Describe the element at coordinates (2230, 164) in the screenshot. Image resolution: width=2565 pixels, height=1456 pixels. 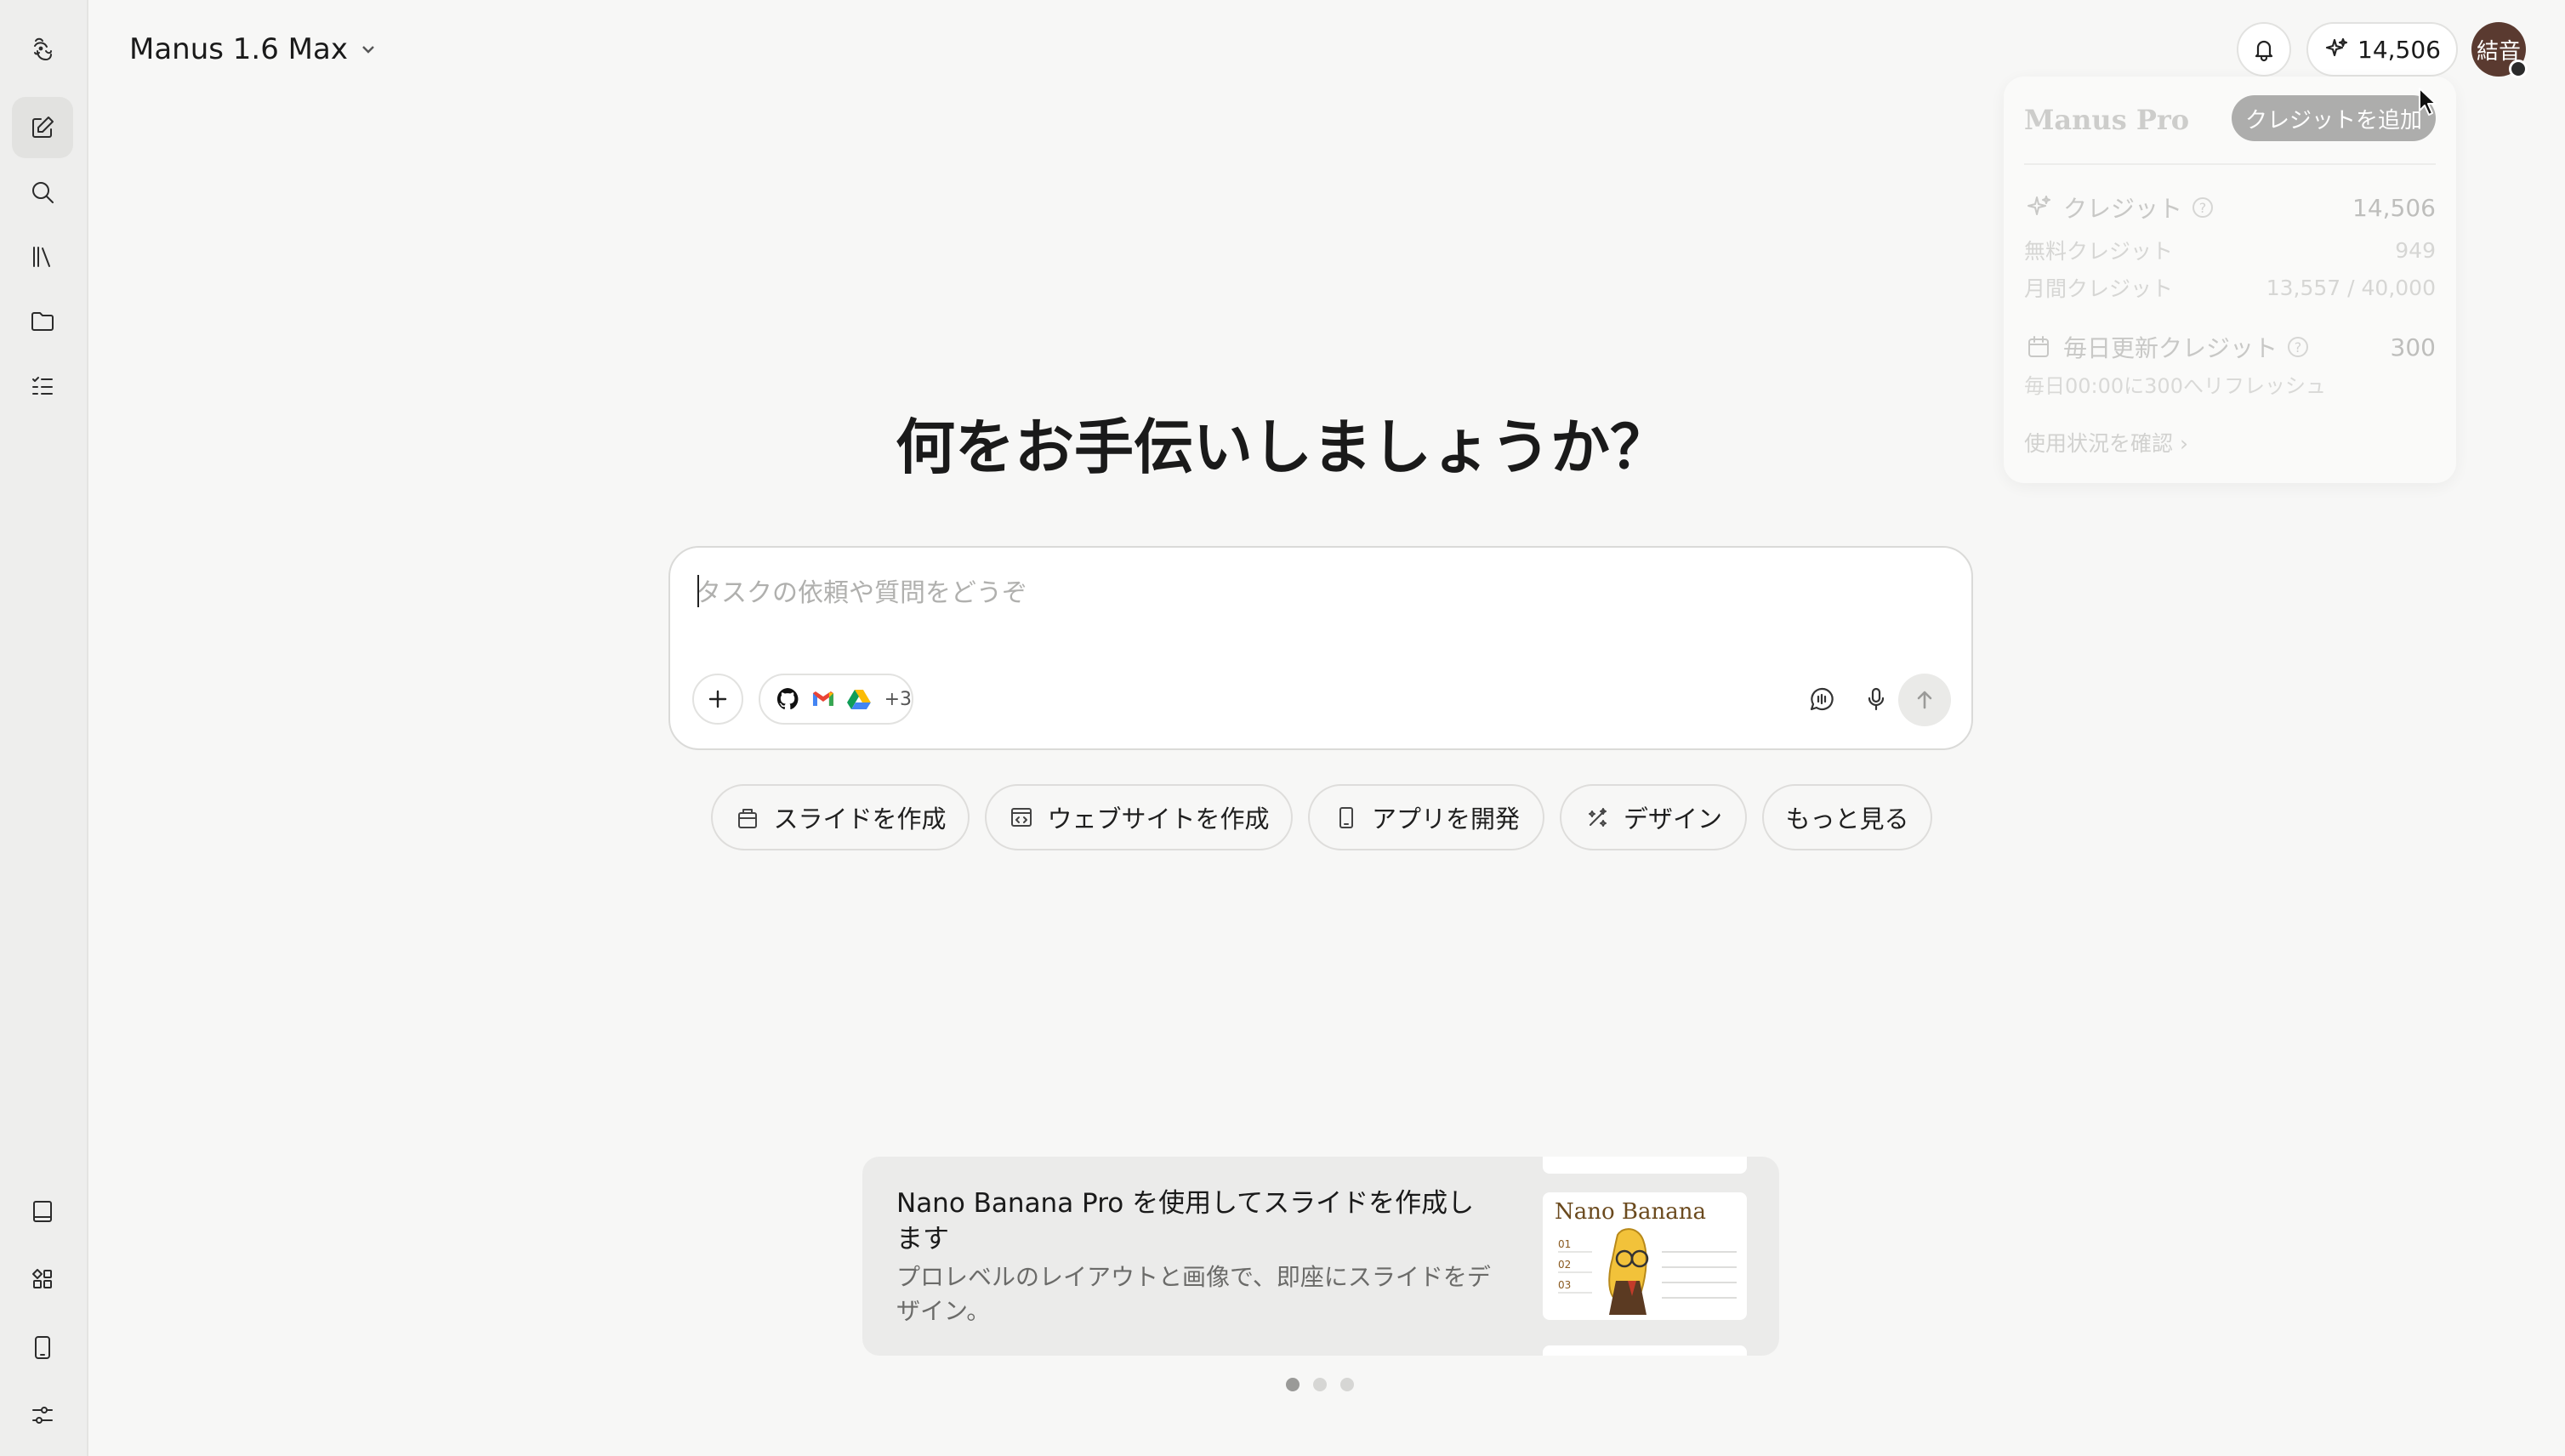
I see `divider` at that location.